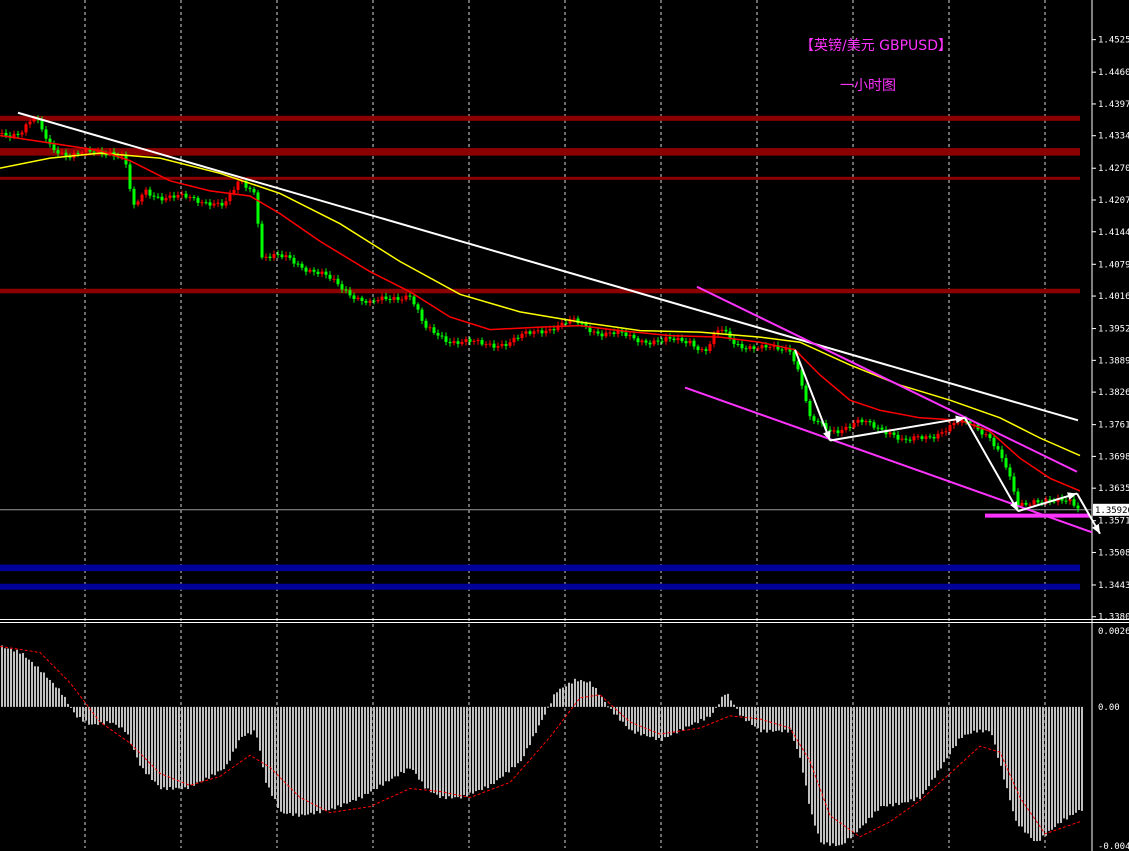 The width and height of the screenshot is (1129, 851). What do you see at coordinates (1113, 169) in the screenshot?
I see `price-tick-label: 1.42700` at bounding box center [1113, 169].